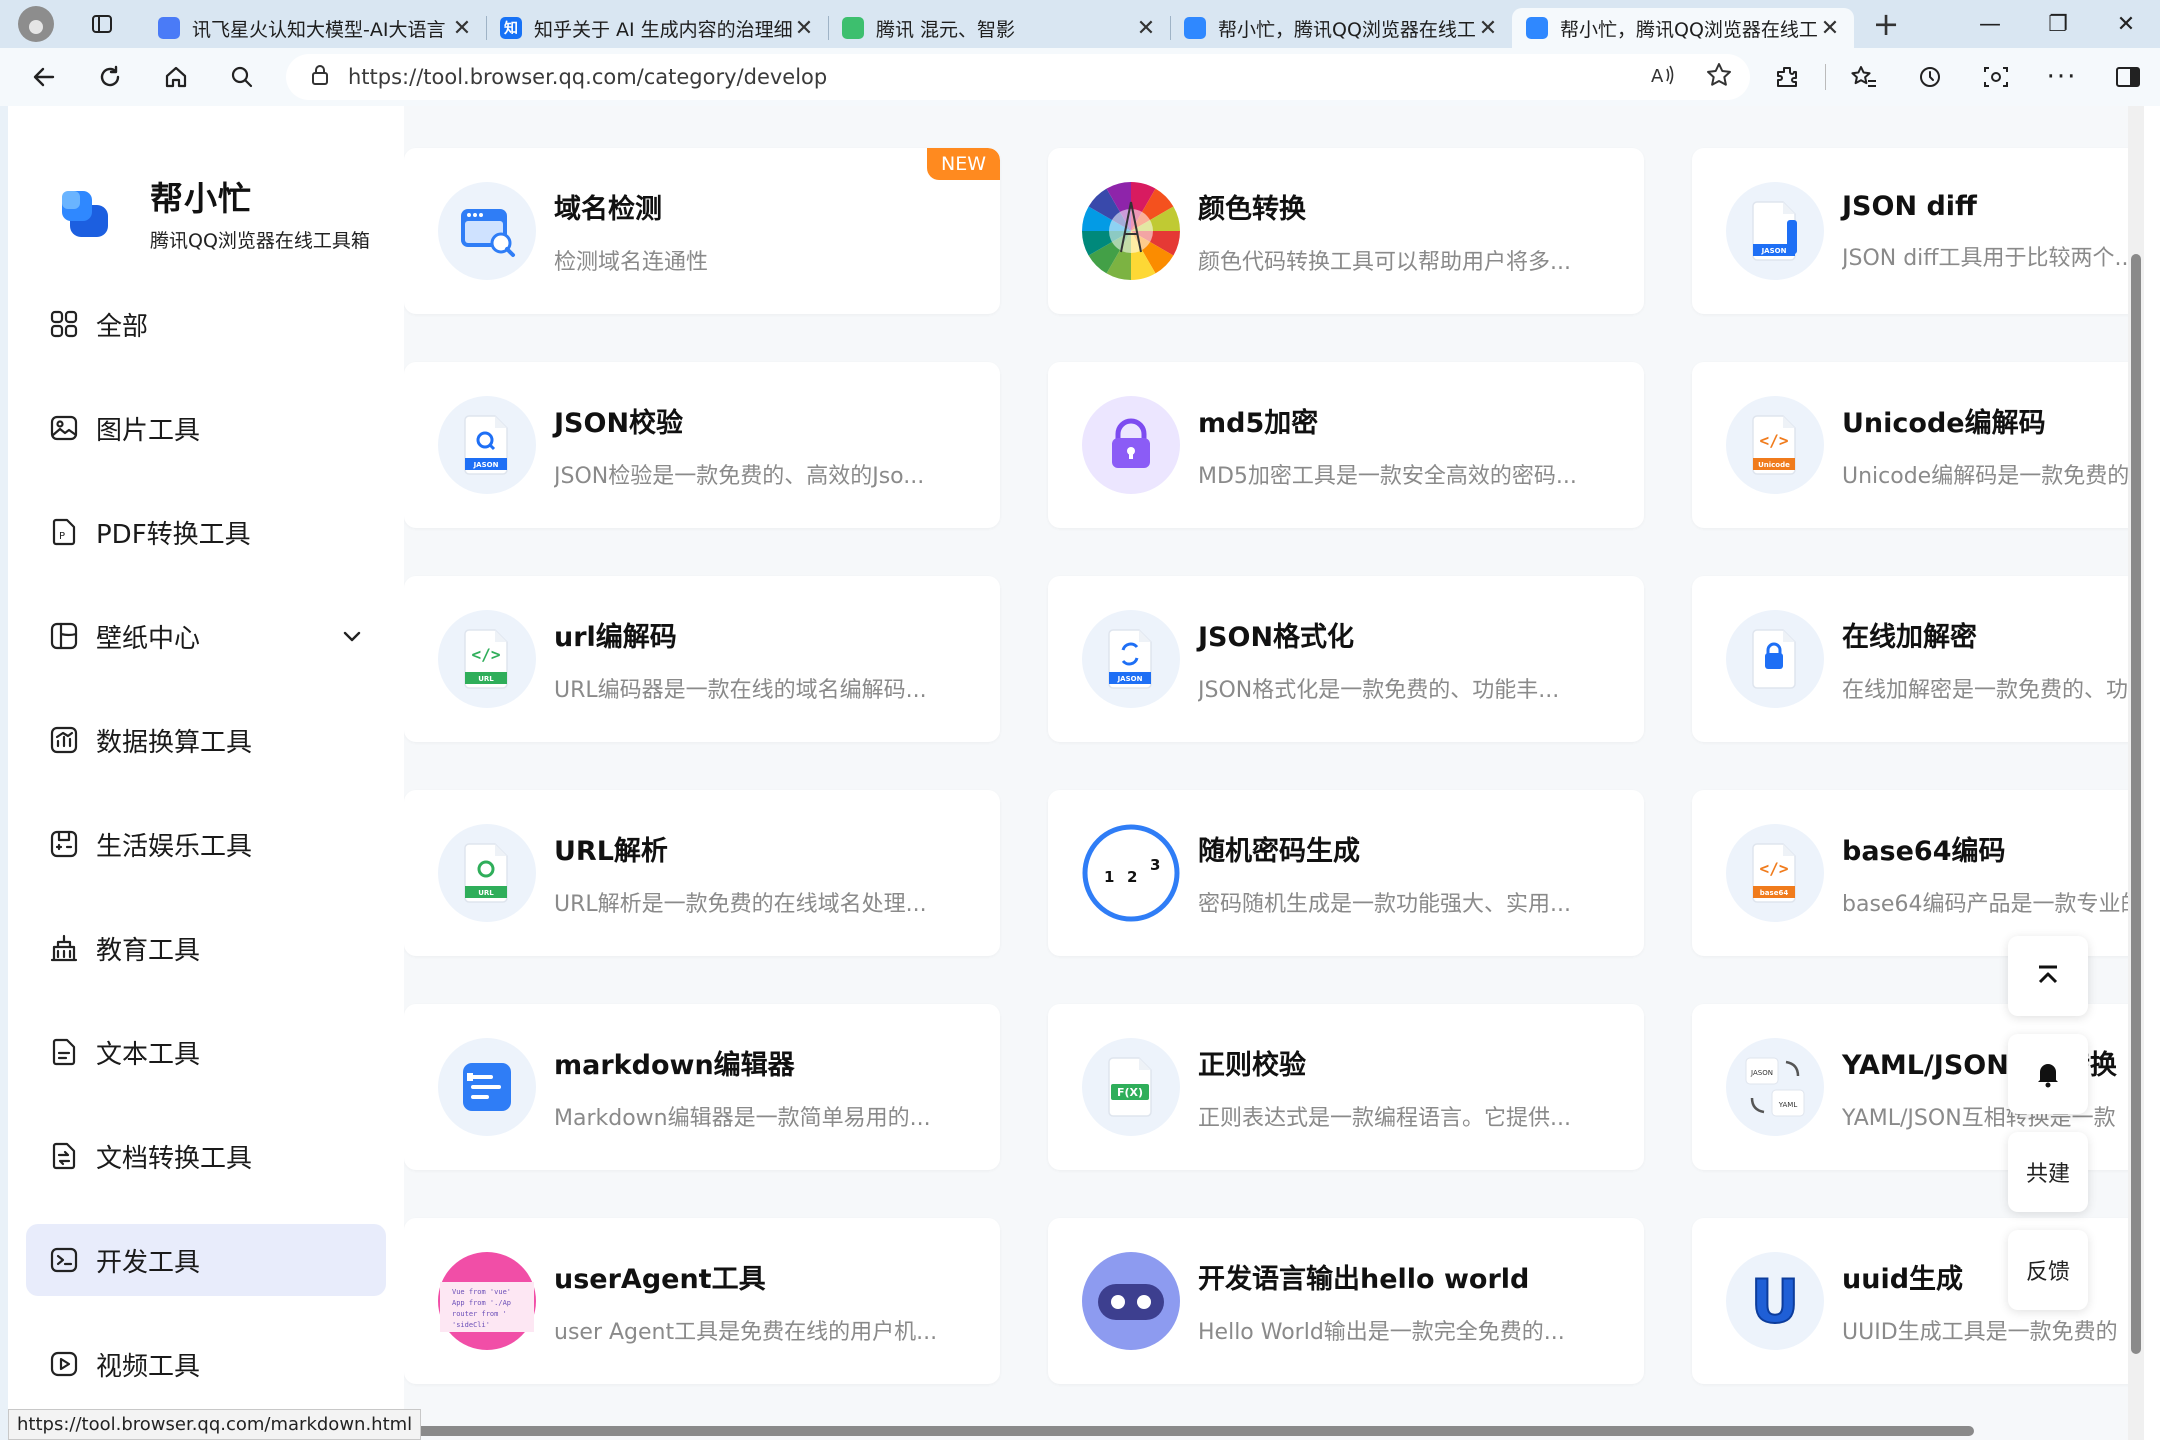 The height and width of the screenshot is (1440, 2160). Describe the element at coordinates (1918, 445) in the screenshot. I see `tool-card: </> Unicode Unicode编解码 Unicode编解码是一款免费的` at that location.